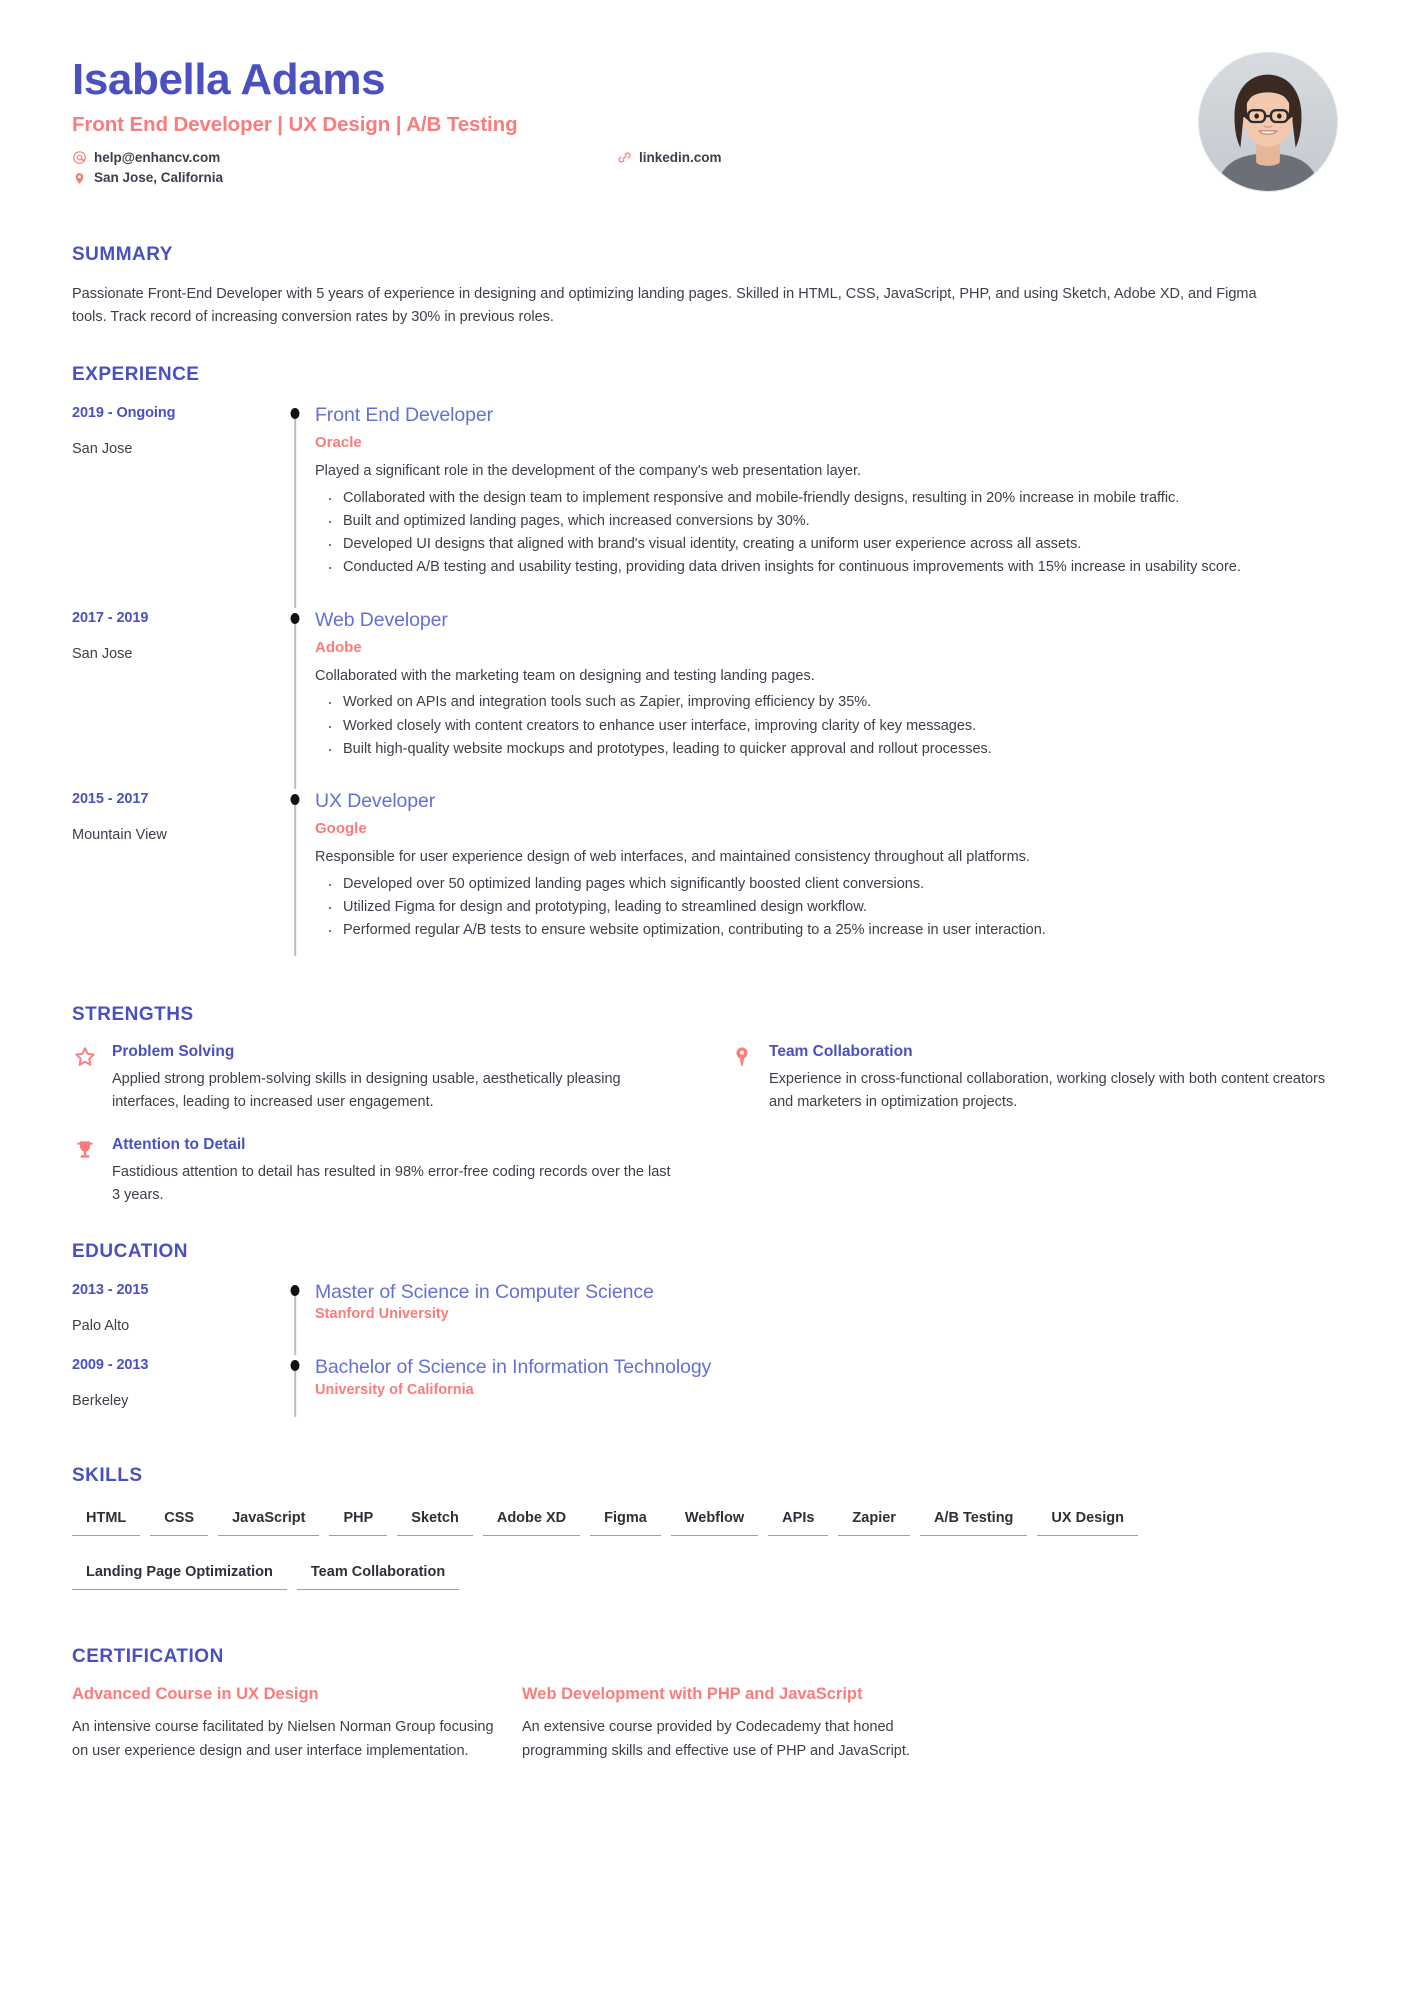 This screenshot has height=1995, width=1410. Describe the element at coordinates (174, 1392) in the screenshot. I see `entry-meta: 2009 - 2013 Berkeley` at that location.